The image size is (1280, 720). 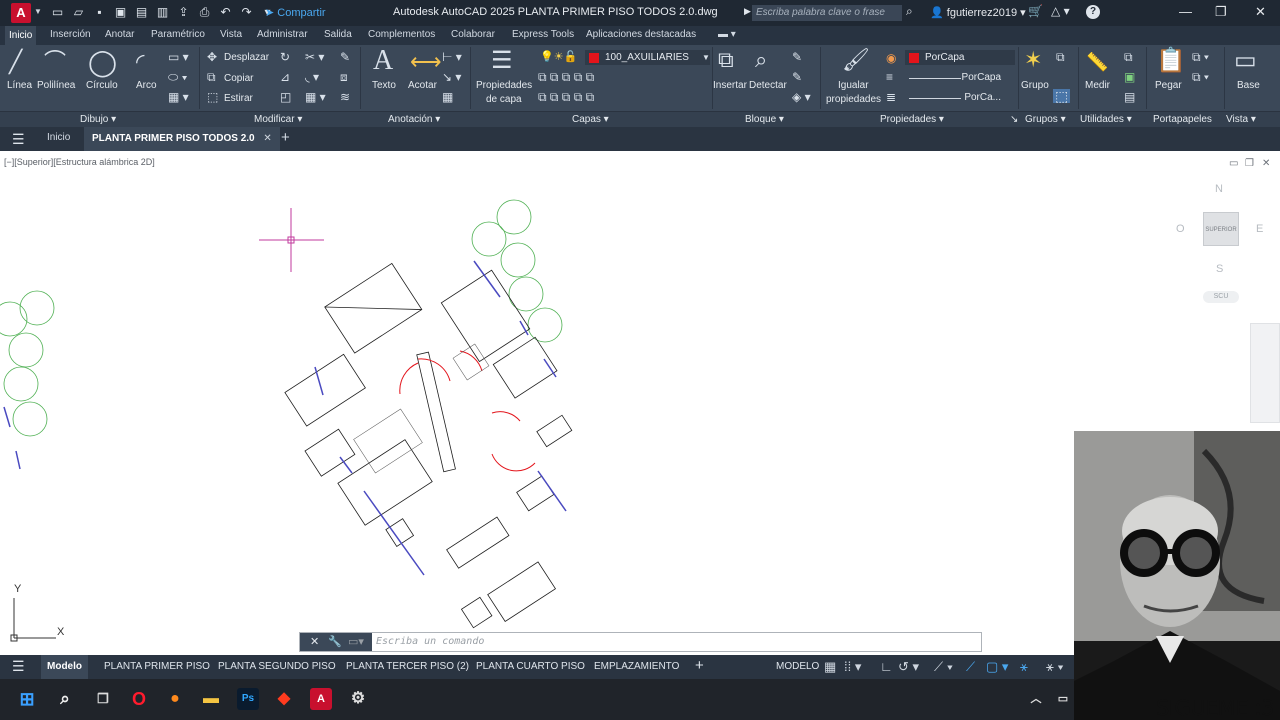 What do you see at coordinates (426, 62) in the screenshot?
I see `dimension-icon: ⟷` at bounding box center [426, 62].